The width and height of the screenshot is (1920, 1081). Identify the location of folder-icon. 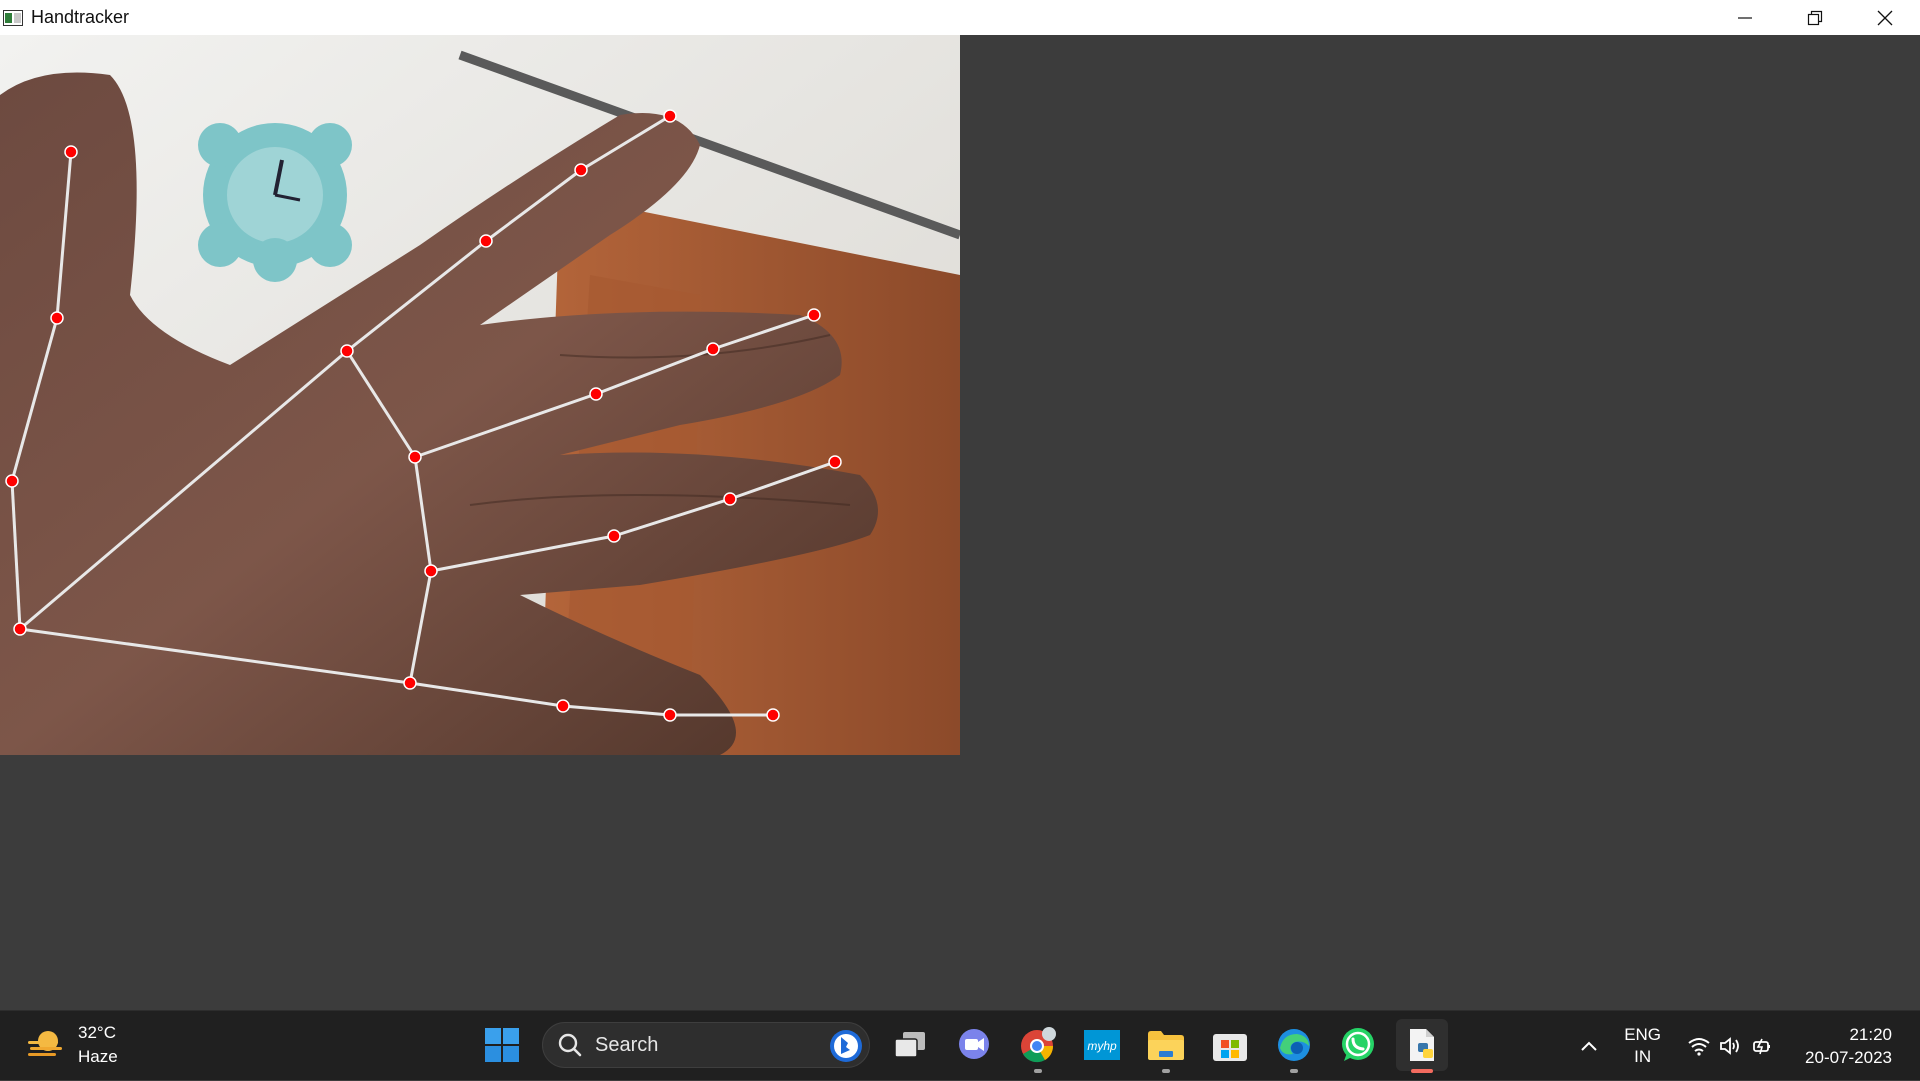
(1166, 1045).